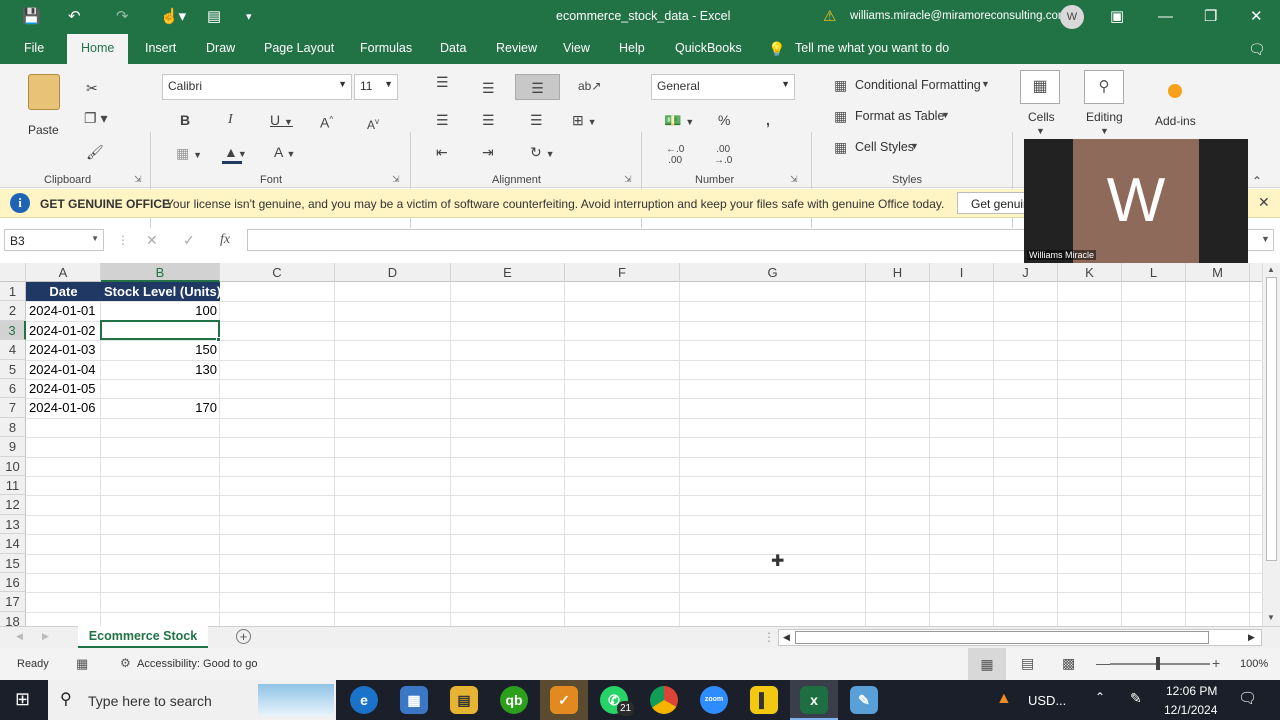 The width and height of the screenshot is (1280, 720). I want to click on row-header-11: 11, so click(13, 486).